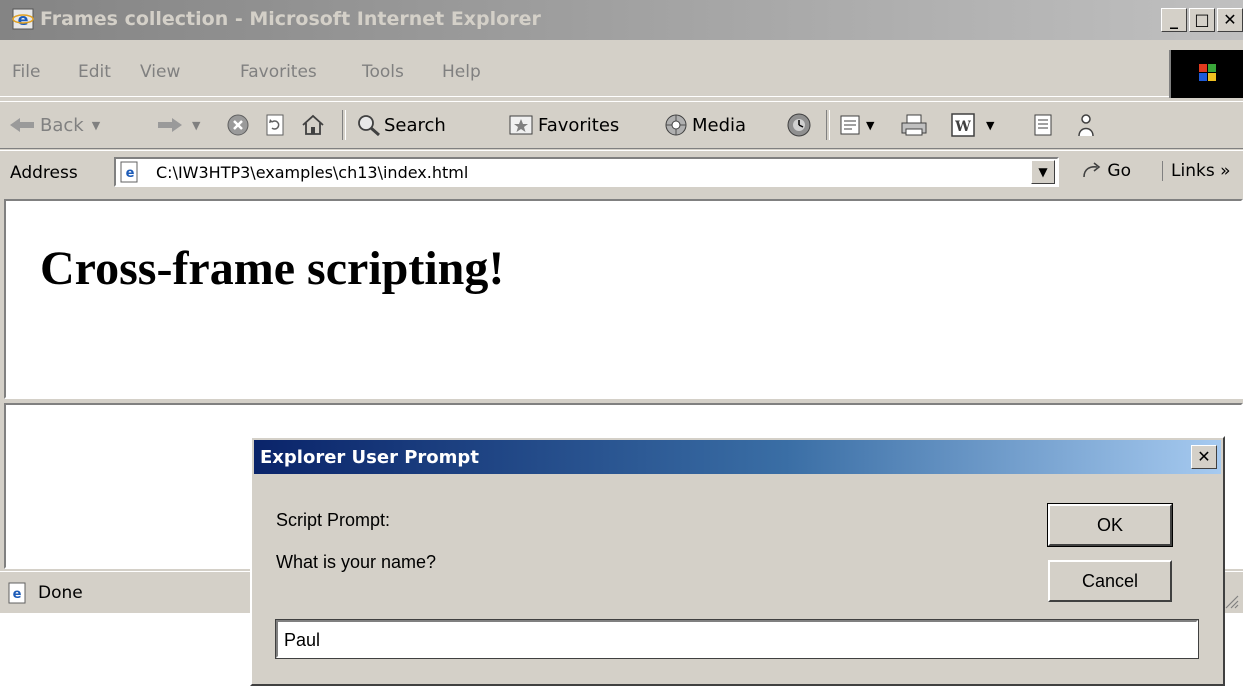 The height and width of the screenshot is (686, 1243). What do you see at coordinates (302, 640) in the screenshot?
I see `name-input-value: Paul` at bounding box center [302, 640].